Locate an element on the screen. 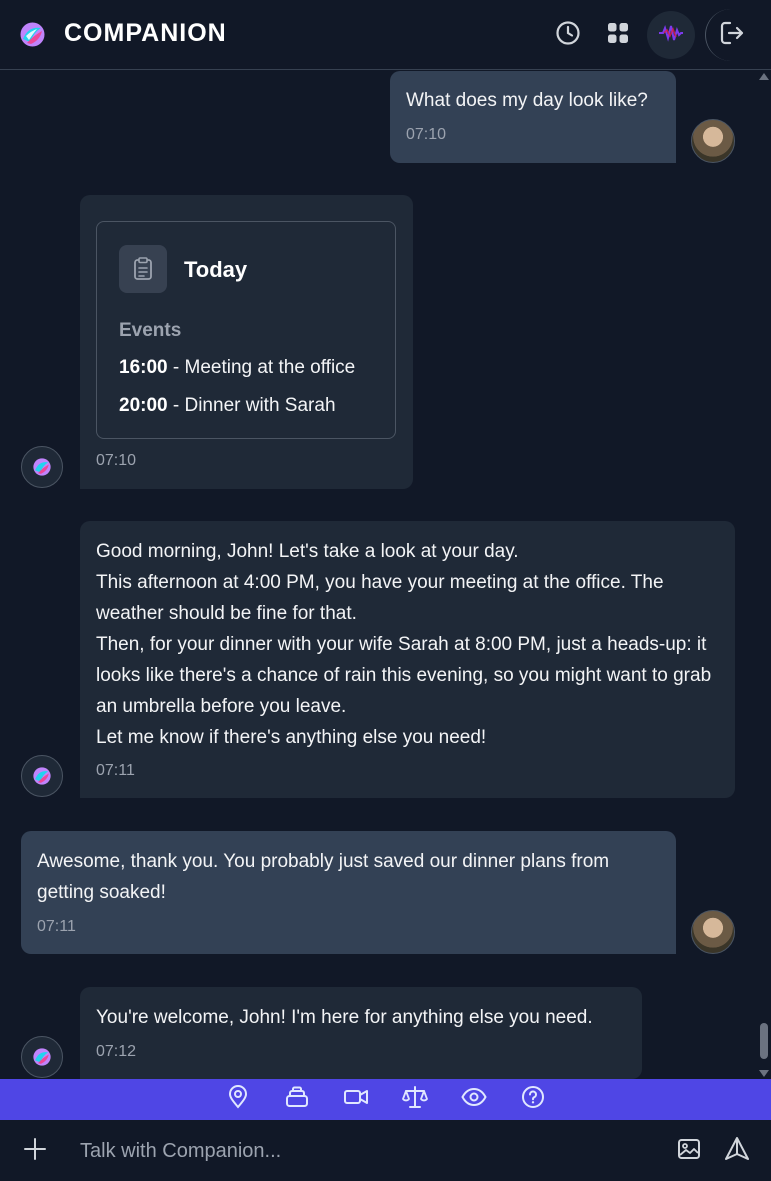  location-button is located at coordinates (238, 1099).